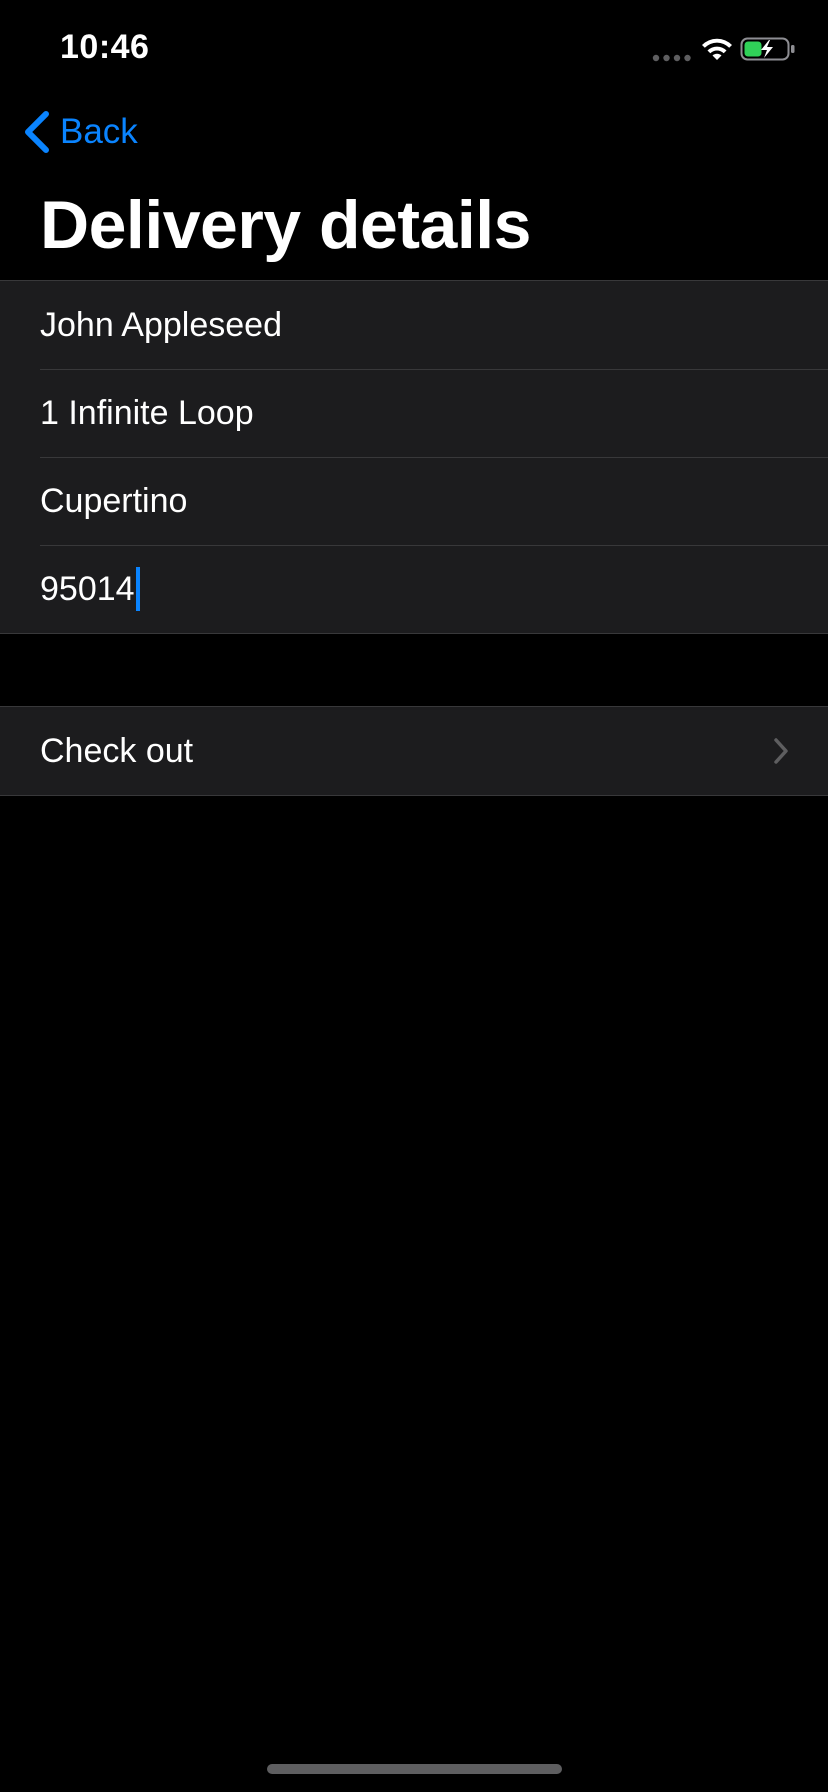 This screenshot has width=828, height=1792. I want to click on status-time: 10:46, so click(105, 47).